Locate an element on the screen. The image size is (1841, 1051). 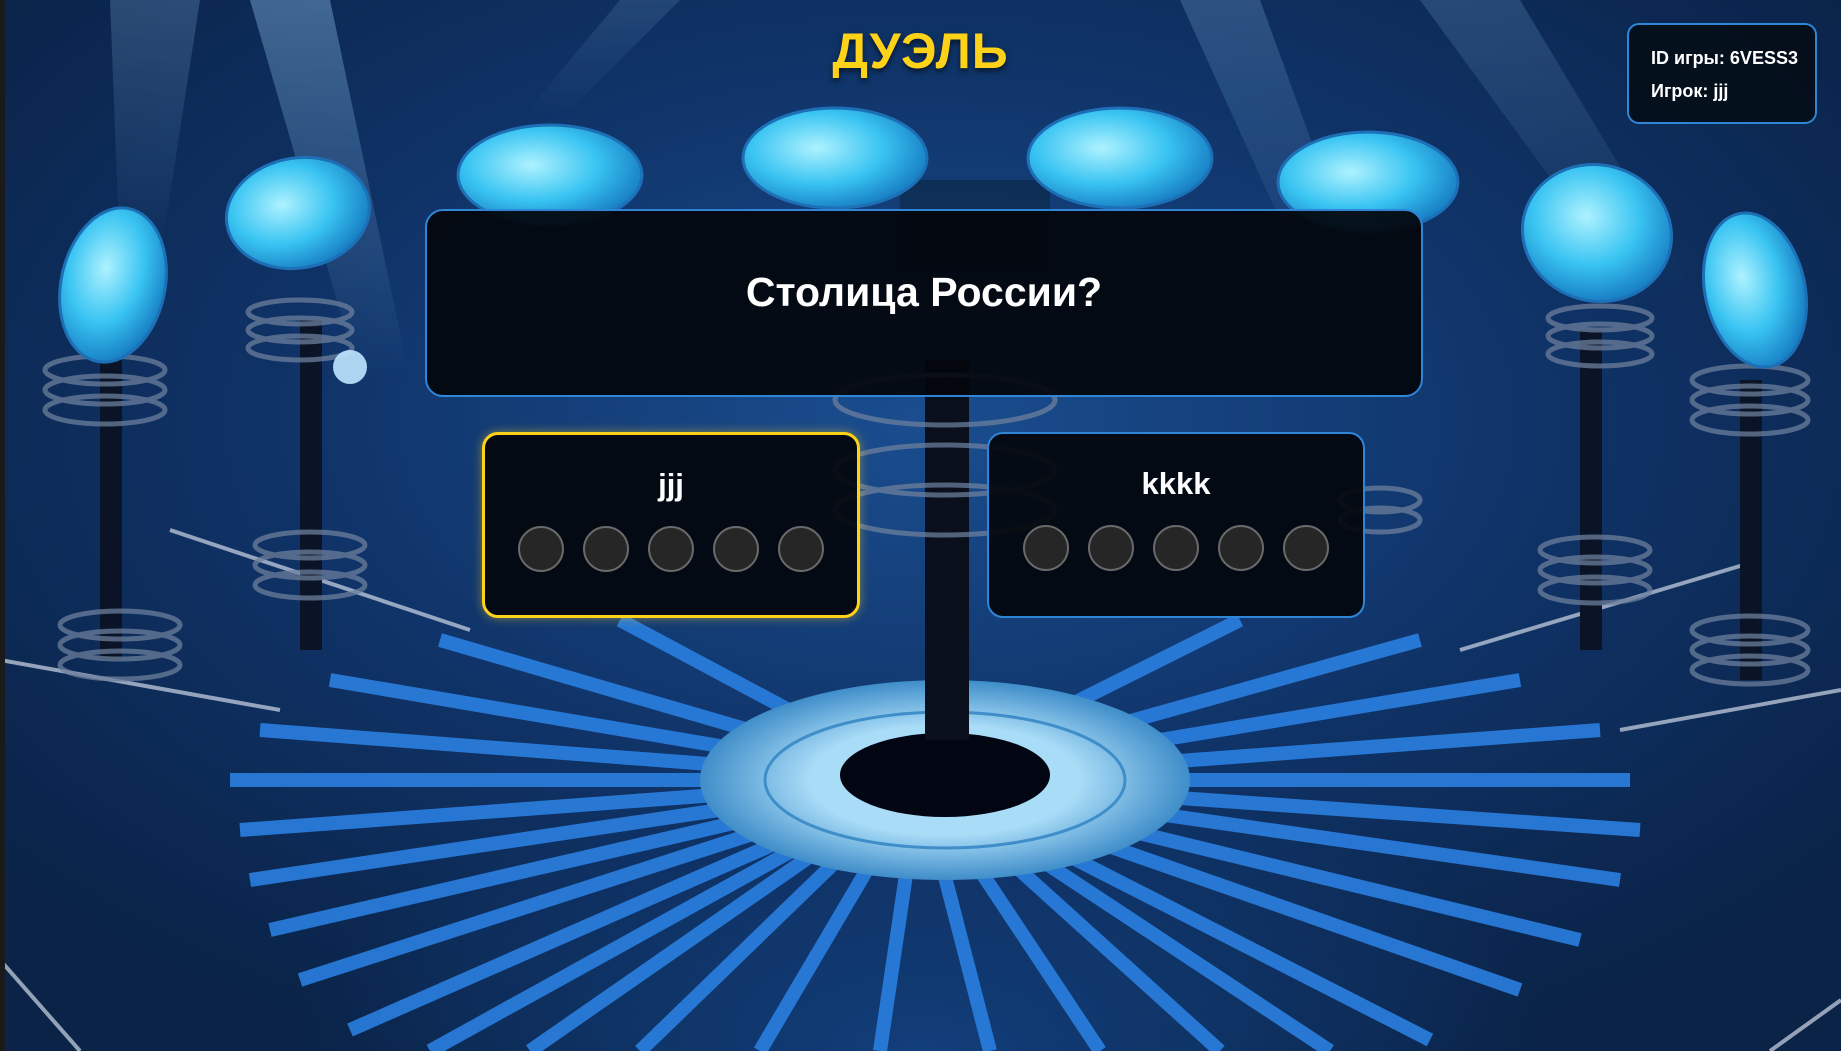
player-card-current: jjj is located at coordinates (671, 525).